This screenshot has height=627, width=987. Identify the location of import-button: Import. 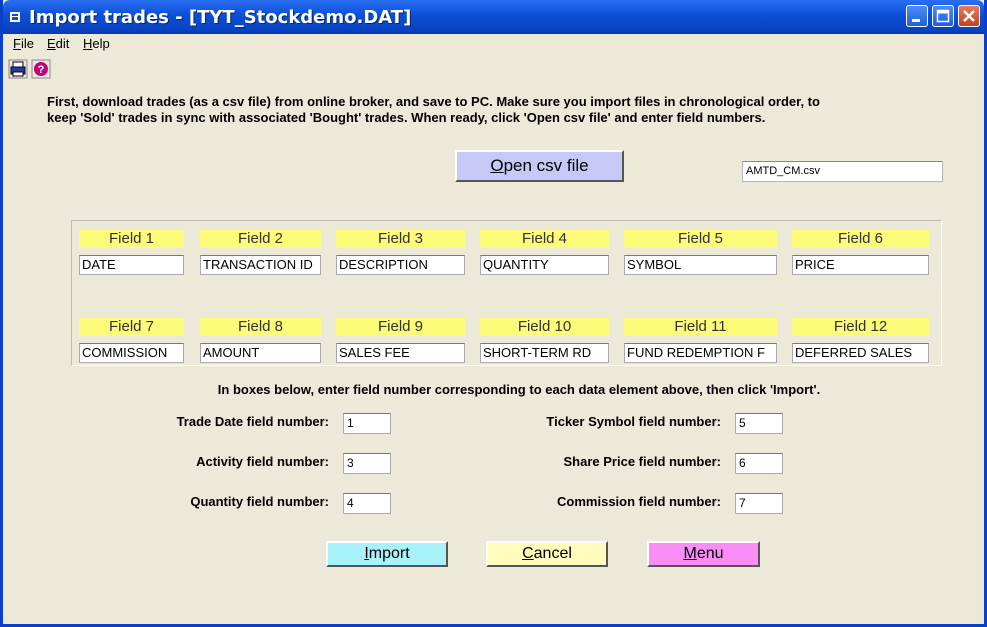
(387, 554).